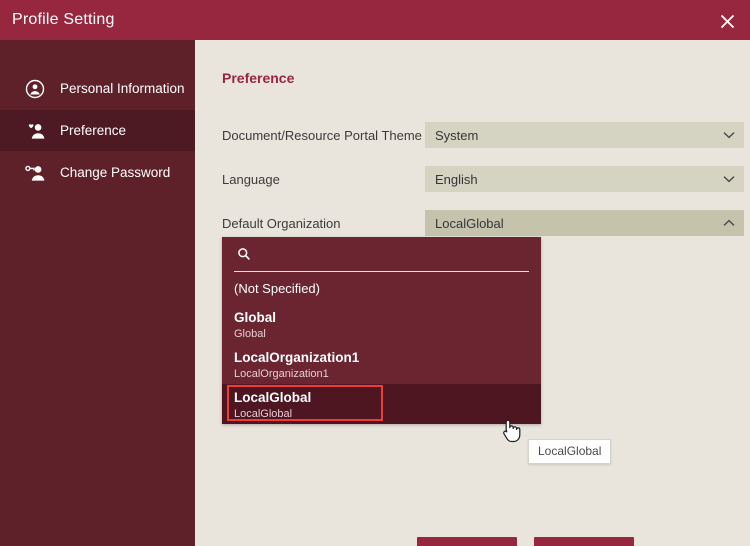 The image size is (750, 546). Describe the element at coordinates (258, 78) in the screenshot. I see `section-title: Preference` at that location.